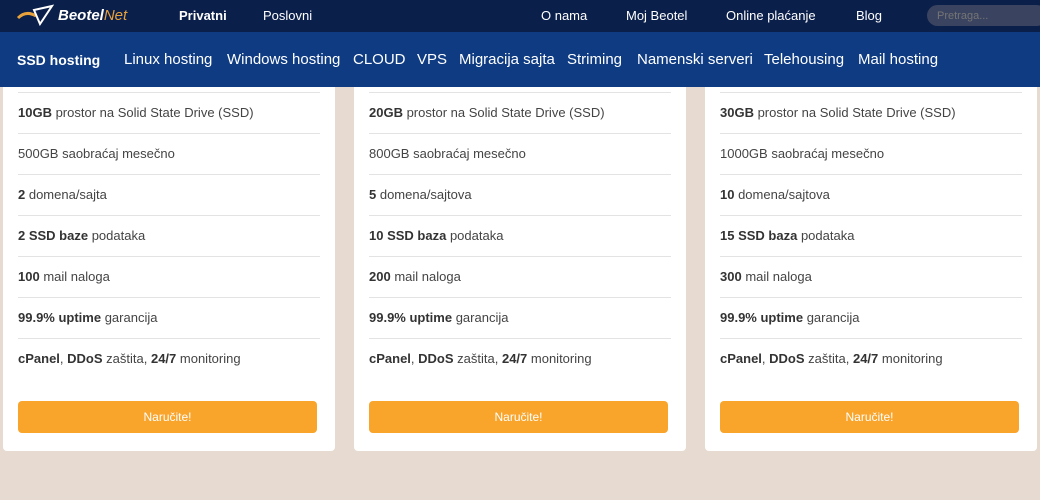 The height and width of the screenshot is (500, 1040). I want to click on feature-row: 20GB prostor na Solid State Drive (SSD), so click(520, 112).